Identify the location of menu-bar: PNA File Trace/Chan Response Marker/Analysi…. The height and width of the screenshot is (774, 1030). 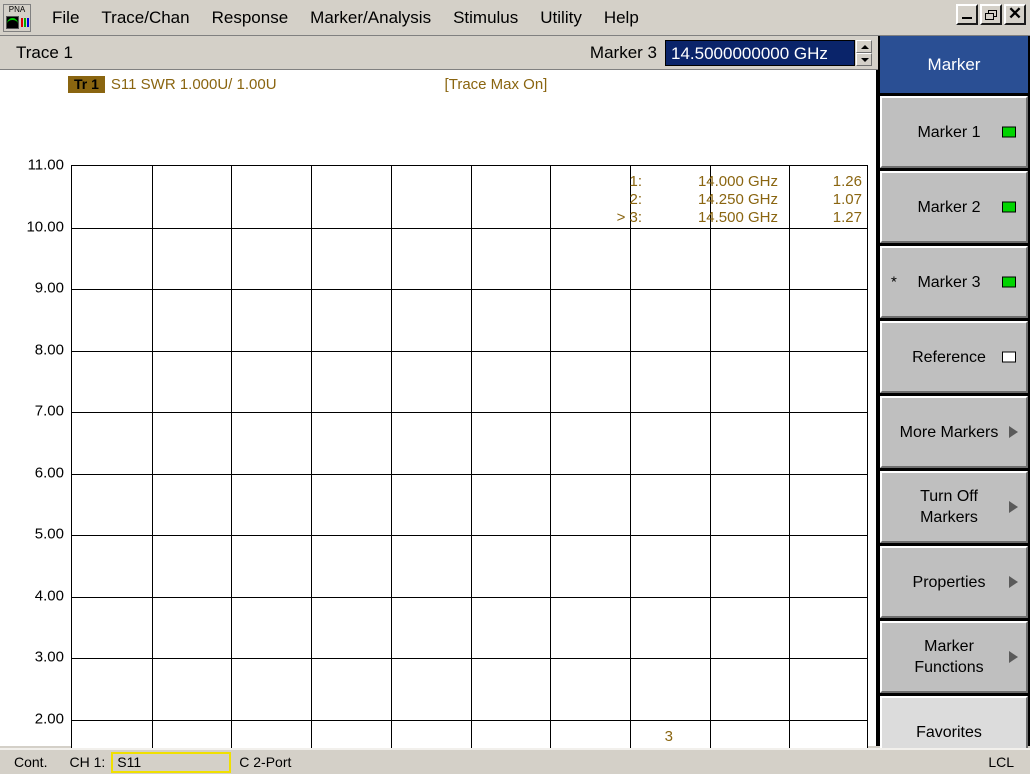
(515, 18).